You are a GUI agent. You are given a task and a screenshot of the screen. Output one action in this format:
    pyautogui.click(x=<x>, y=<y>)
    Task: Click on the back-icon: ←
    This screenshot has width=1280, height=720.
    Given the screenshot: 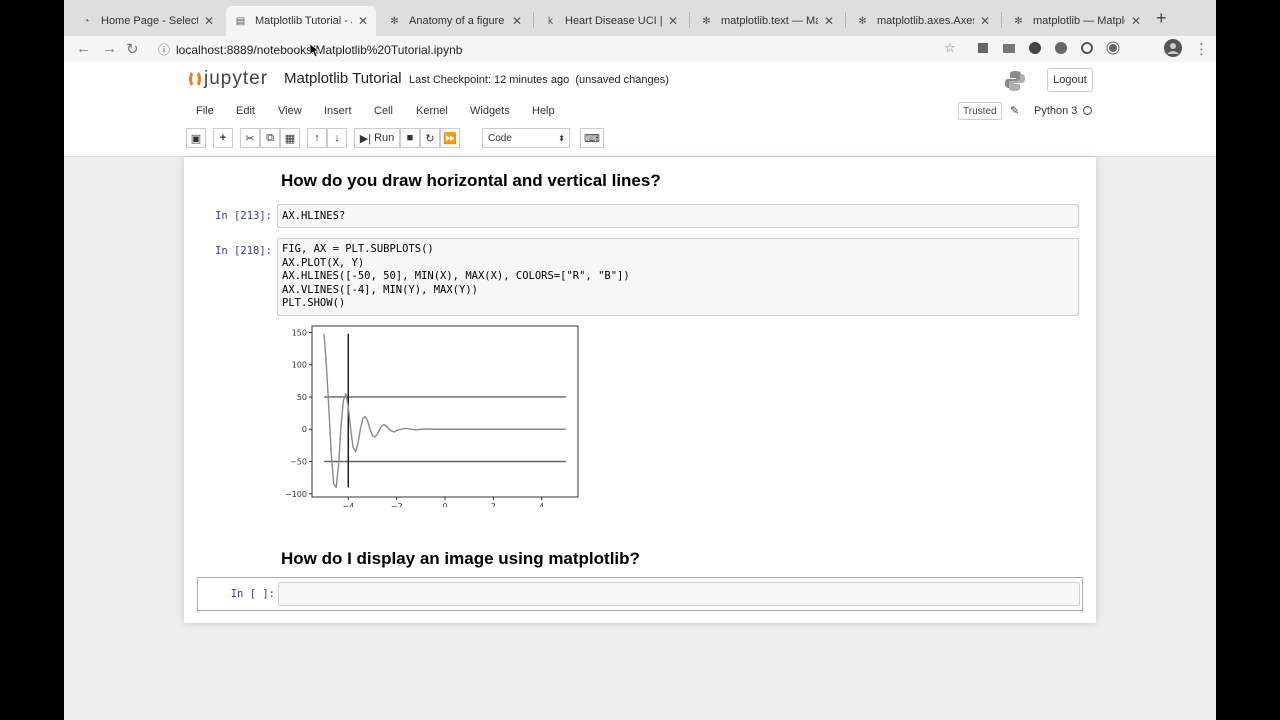 What is the action you would take?
    pyautogui.click(x=83, y=48)
    